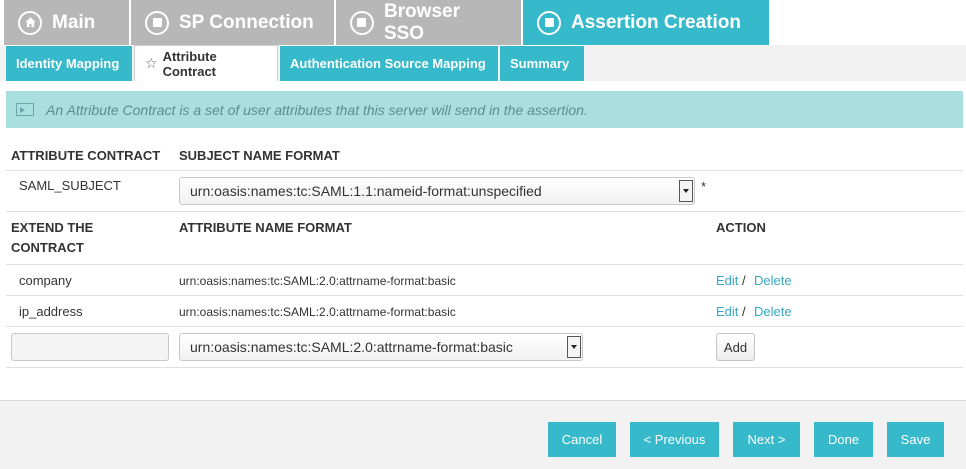 This screenshot has height=469, width=966. What do you see at coordinates (766, 439) in the screenshot?
I see `next-button: Next >` at bounding box center [766, 439].